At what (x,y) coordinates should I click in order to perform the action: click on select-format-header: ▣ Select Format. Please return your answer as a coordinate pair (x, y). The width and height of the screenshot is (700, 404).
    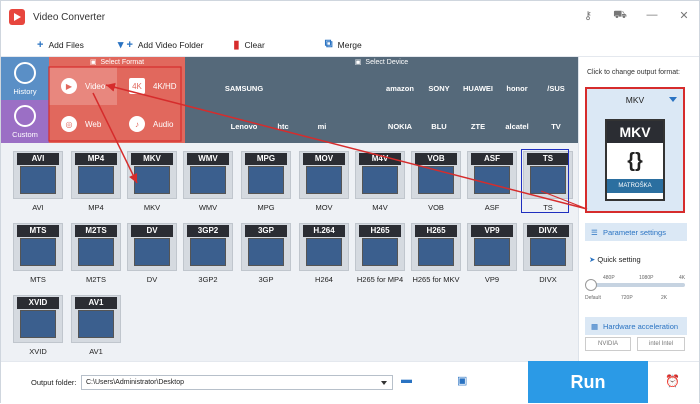
    Looking at the image, I should click on (117, 62).